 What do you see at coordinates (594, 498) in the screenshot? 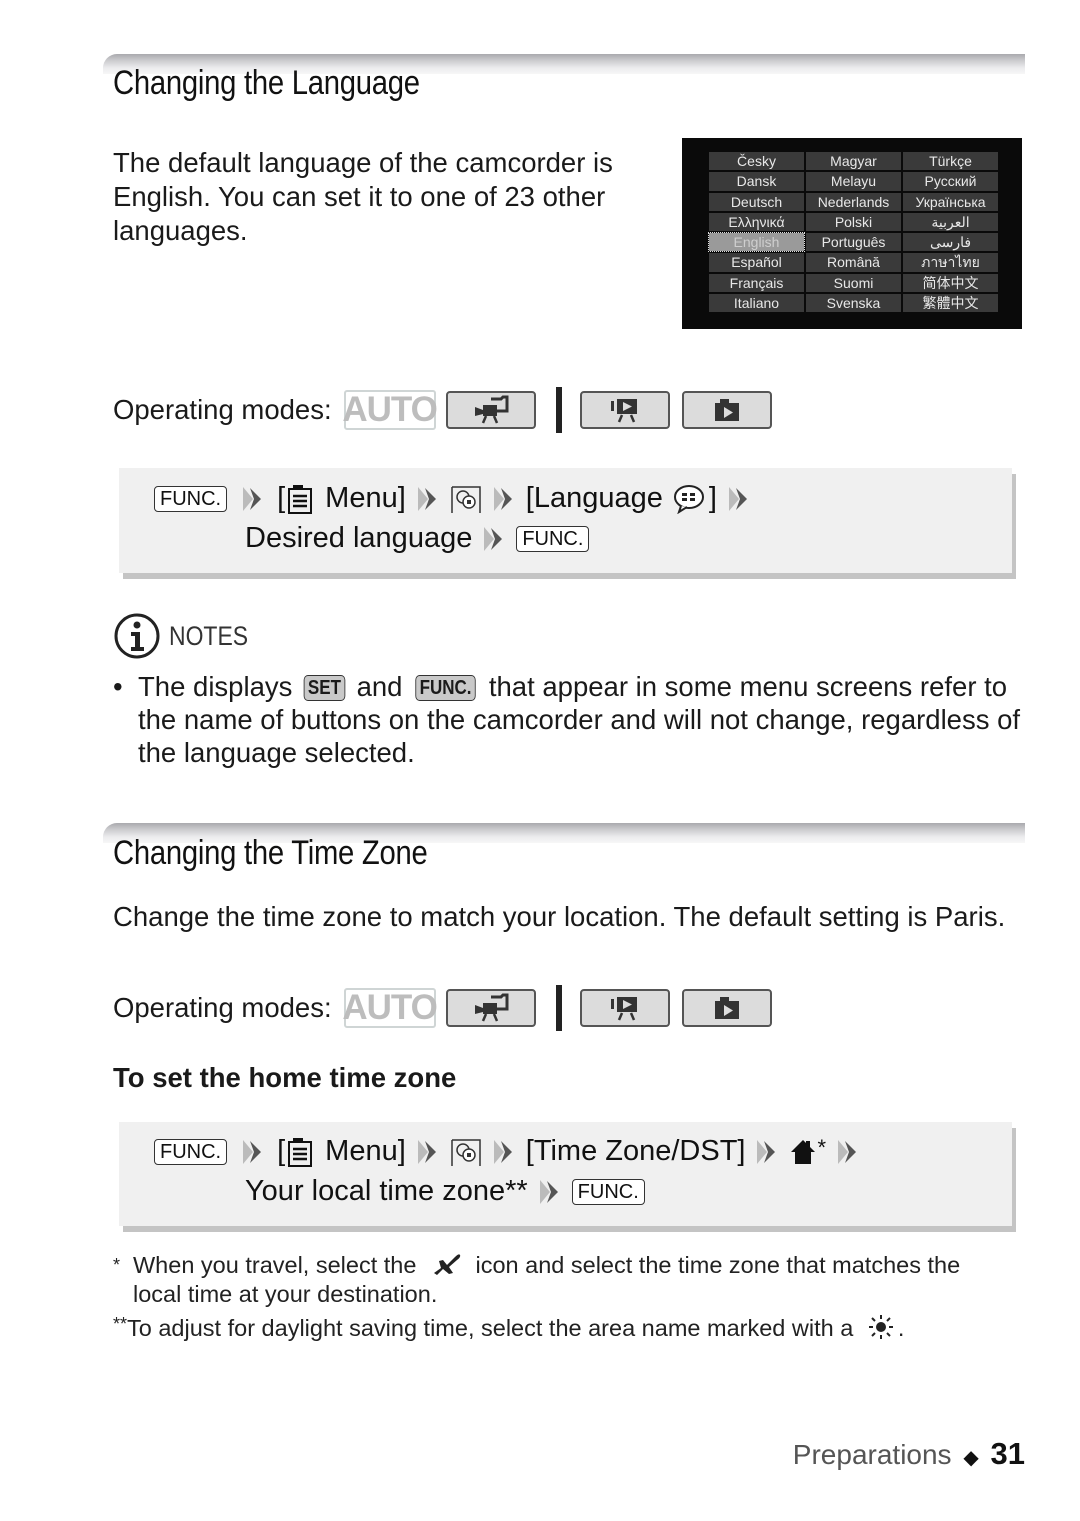
I see `language-label: [Language` at bounding box center [594, 498].